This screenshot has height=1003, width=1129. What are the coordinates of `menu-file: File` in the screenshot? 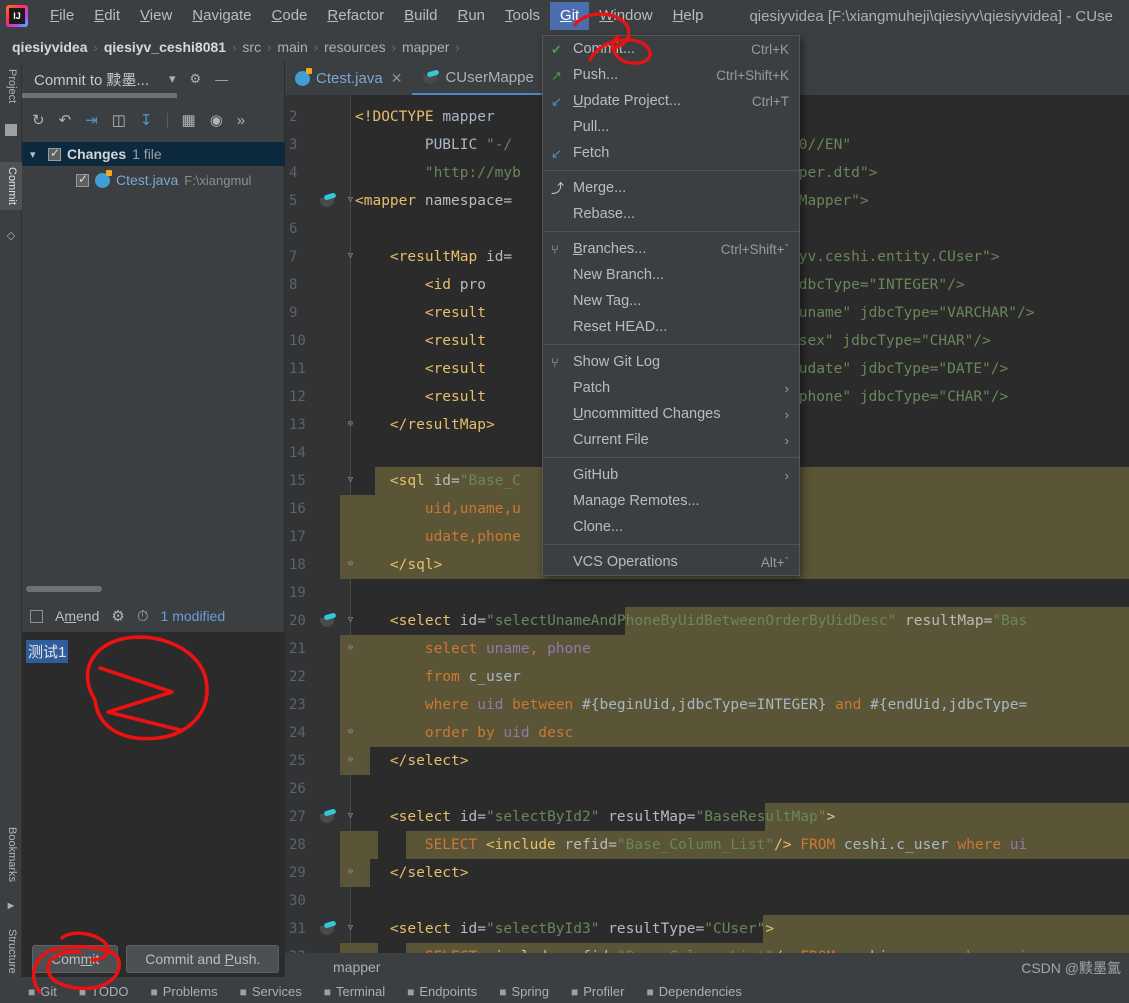 It's located at (62, 16).